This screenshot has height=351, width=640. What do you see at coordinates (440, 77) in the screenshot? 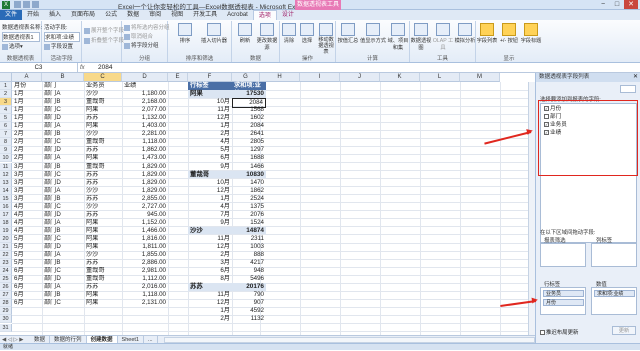
I see `column-header-l: L` at bounding box center [440, 77].